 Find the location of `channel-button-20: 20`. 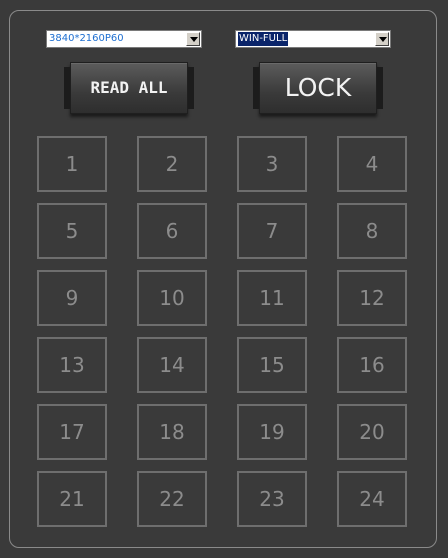

channel-button-20: 20 is located at coordinates (372, 432).